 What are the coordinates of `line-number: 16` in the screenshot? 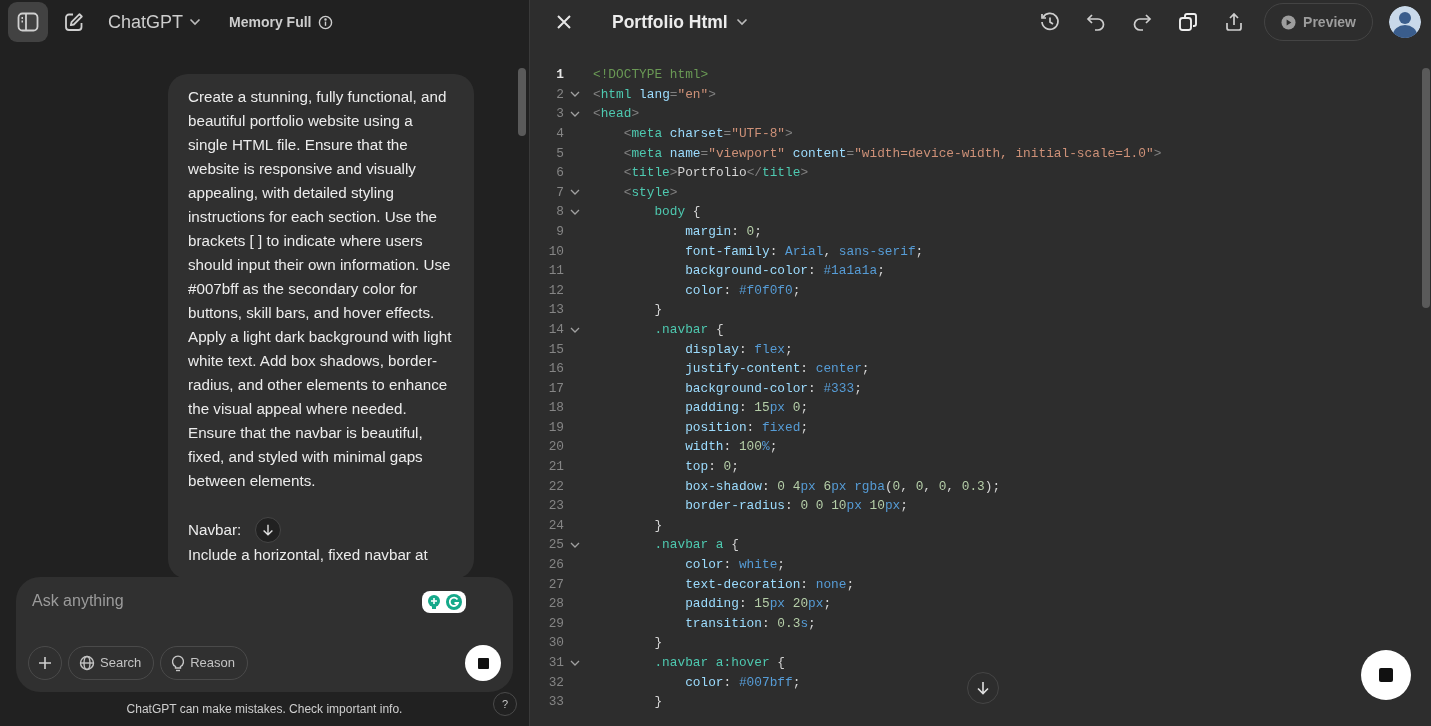 It's located at (555, 369).